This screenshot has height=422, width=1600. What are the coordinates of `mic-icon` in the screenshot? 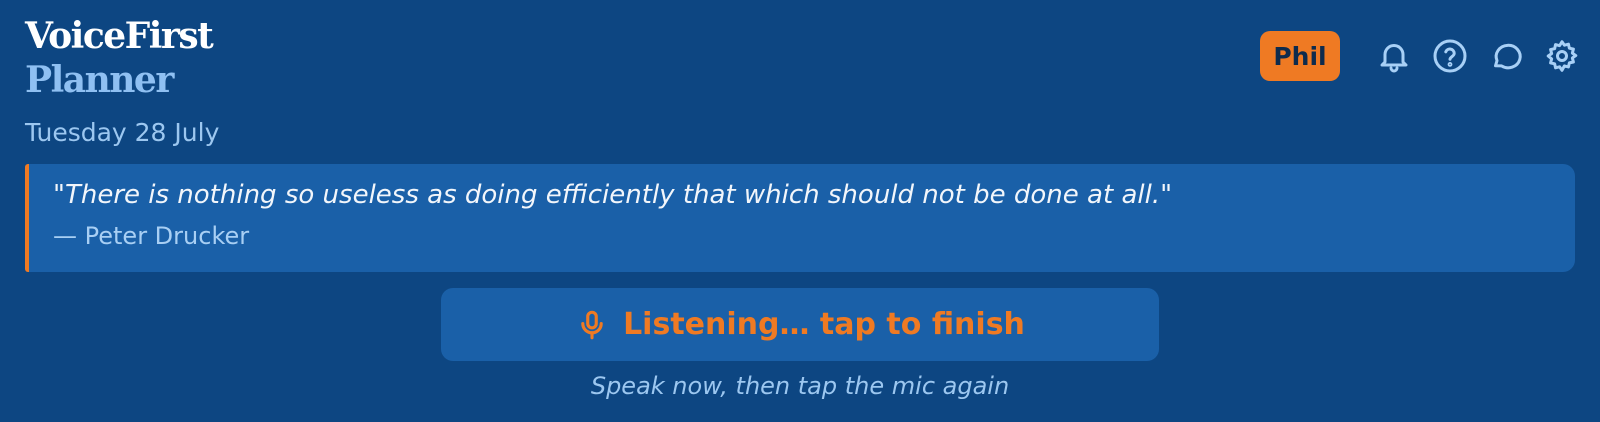 It's located at (592, 324).